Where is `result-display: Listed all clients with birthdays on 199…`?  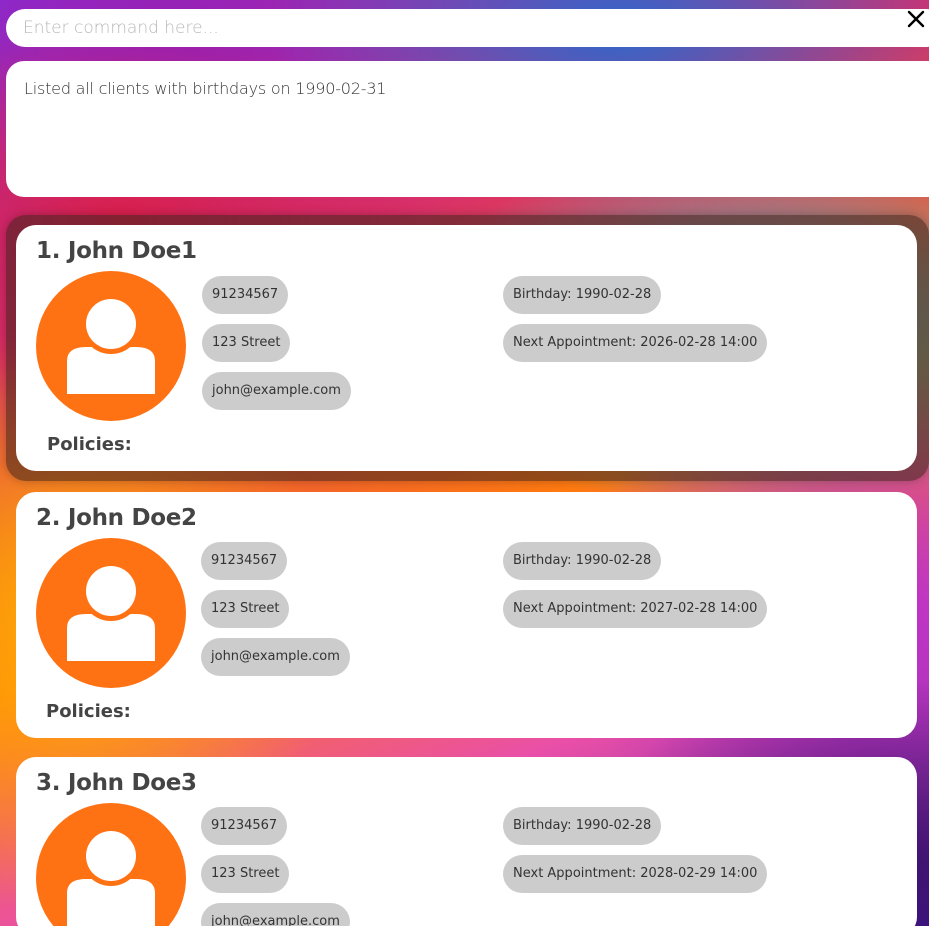 result-display: Listed all clients with birthdays on 199… is located at coordinates (467, 129).